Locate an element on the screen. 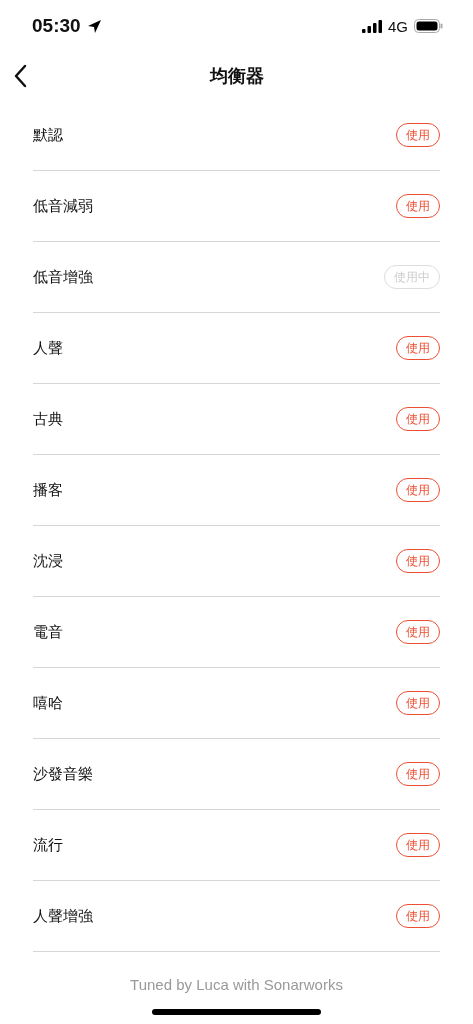 The height and width of the screenshot is (1024, 473). preset-name: 沙發音樂 is located at coordinates (63, 774).